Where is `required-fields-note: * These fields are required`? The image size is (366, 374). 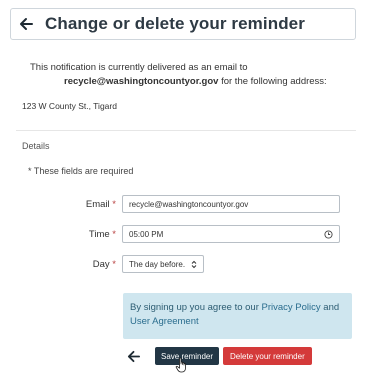
required-fields-note: * These fields are required is located at coordinates (81, 171).